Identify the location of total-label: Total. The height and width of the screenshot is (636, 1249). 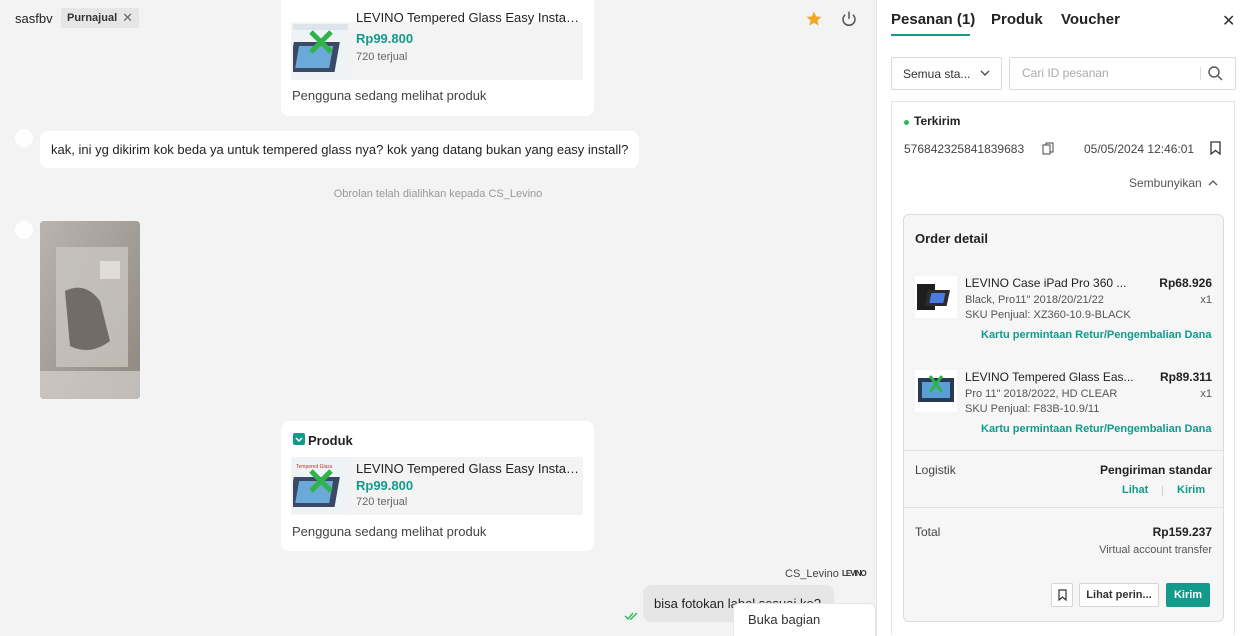
(928, 532).